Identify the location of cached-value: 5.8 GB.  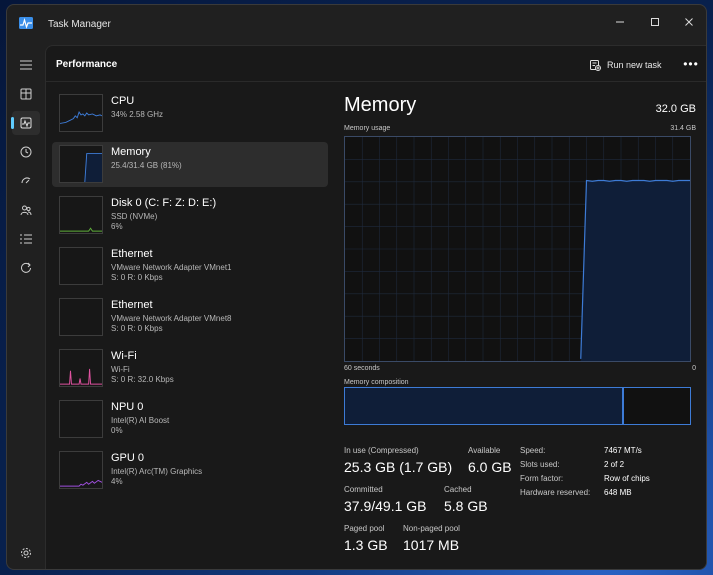
(466, 506).